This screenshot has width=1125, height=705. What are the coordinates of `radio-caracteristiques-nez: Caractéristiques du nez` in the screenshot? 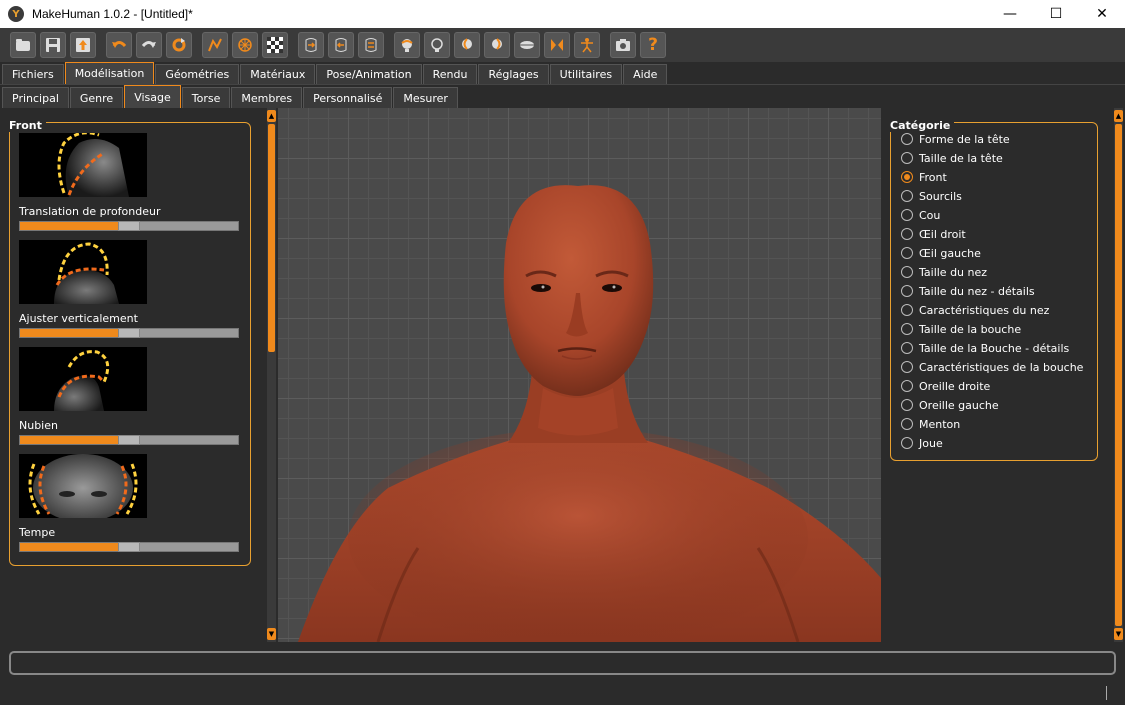 It's located at (975, 310).